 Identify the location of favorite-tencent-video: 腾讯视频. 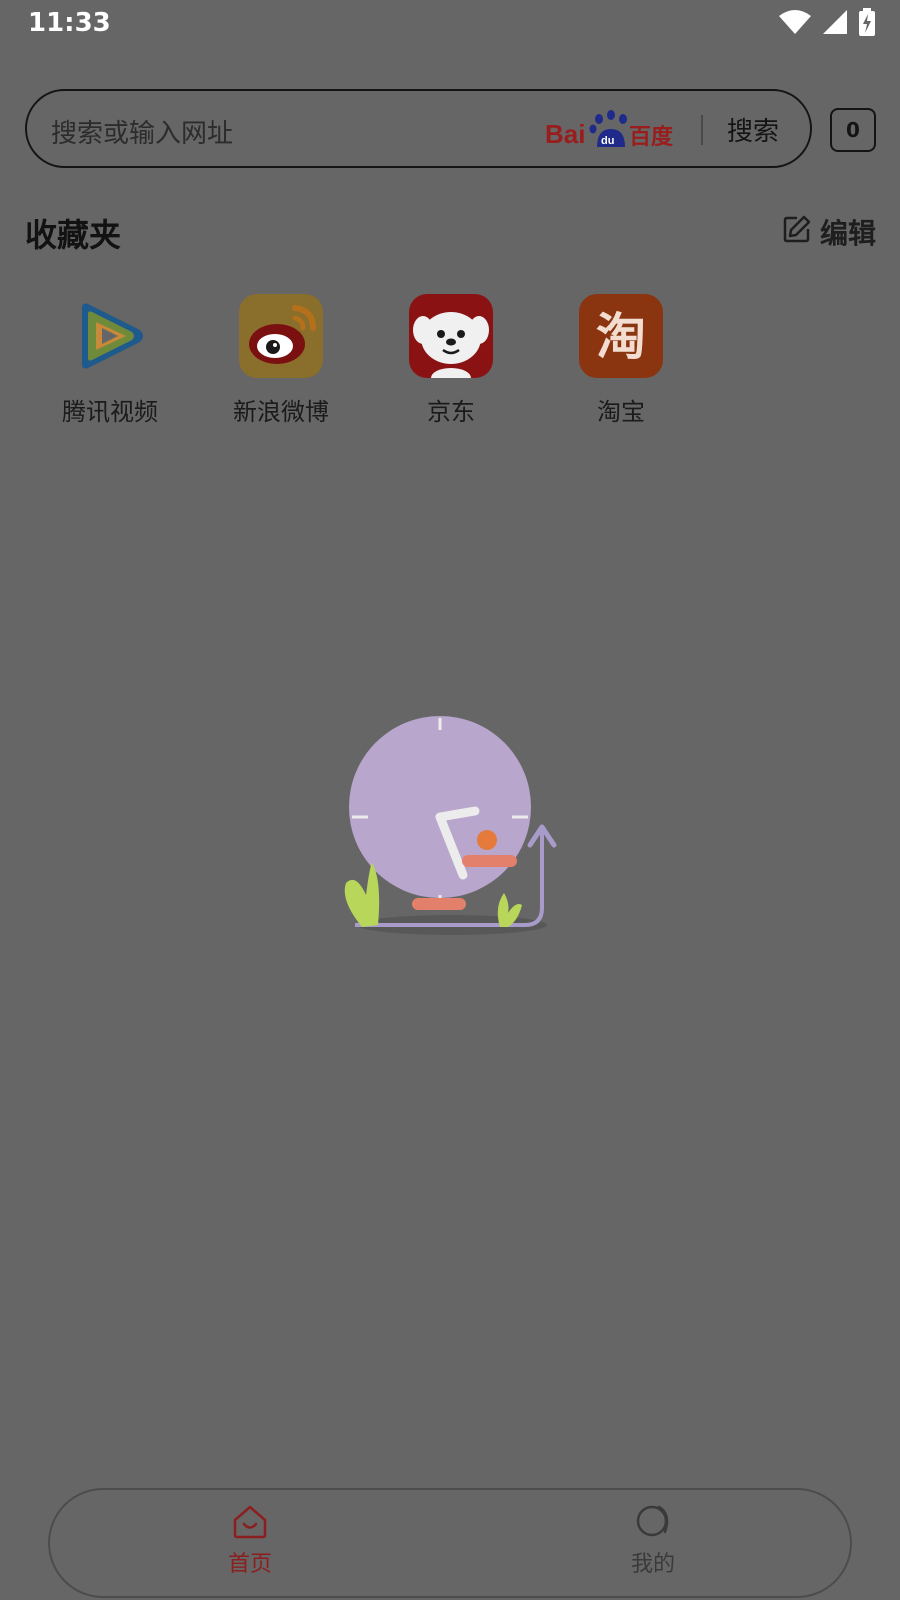
(110, 360).